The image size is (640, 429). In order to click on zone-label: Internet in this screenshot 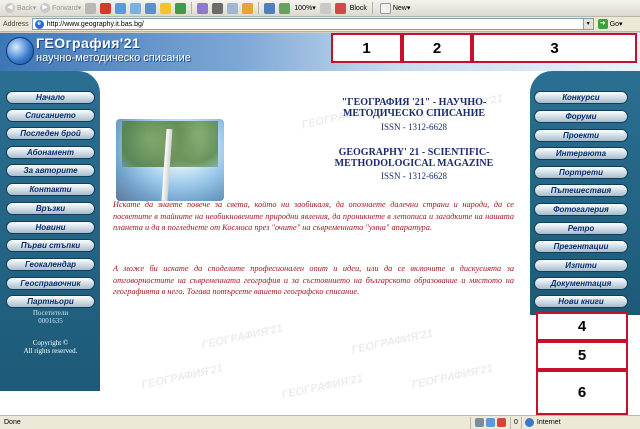, I will do `click(548, 422)`.